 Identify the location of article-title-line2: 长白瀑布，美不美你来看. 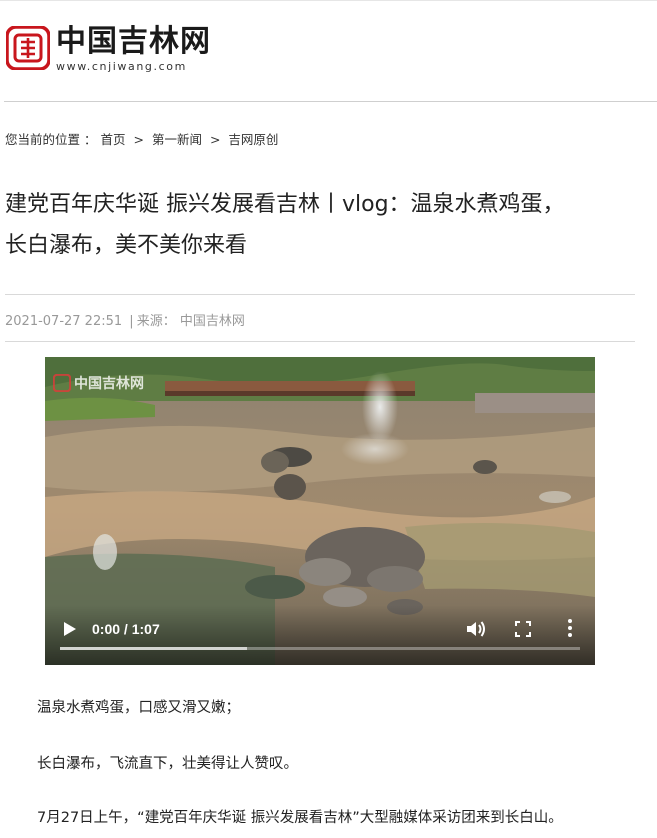
(126, 245).